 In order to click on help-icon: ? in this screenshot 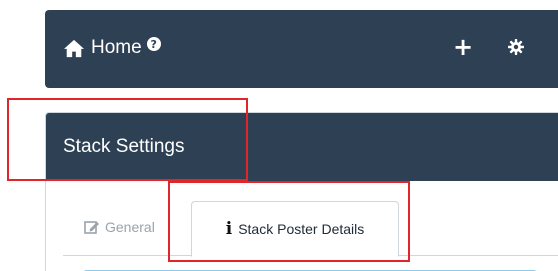, I will do `click(153, 44)`.